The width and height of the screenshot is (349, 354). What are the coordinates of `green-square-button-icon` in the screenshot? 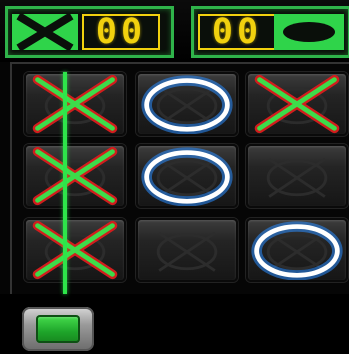 It's located at (58, 329).